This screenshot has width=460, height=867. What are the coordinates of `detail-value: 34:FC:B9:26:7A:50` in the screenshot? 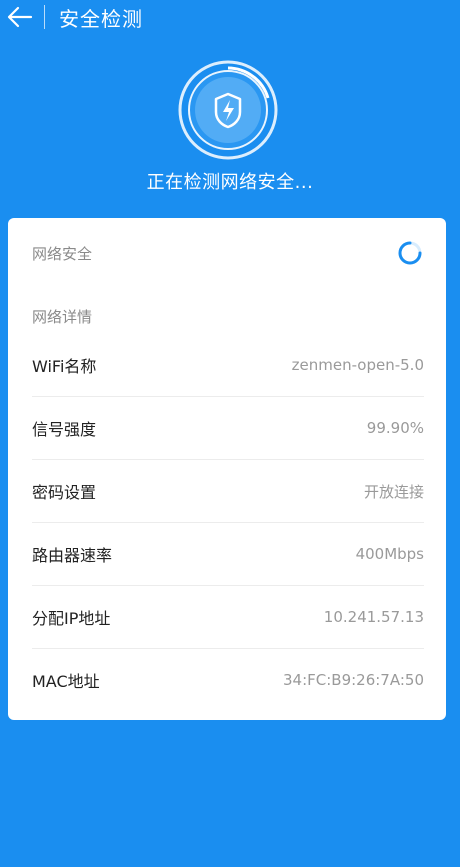 It's located at (353, 680).